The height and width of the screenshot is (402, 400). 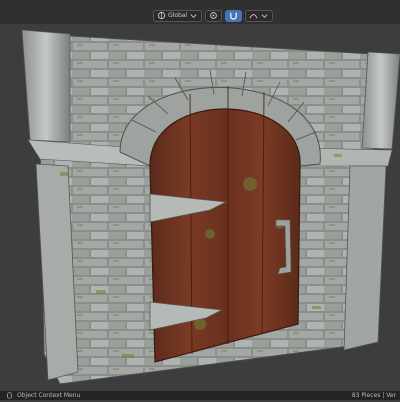 I want to click on status-stats: 83 Pieces | Ver, so click(x=373, y=395).